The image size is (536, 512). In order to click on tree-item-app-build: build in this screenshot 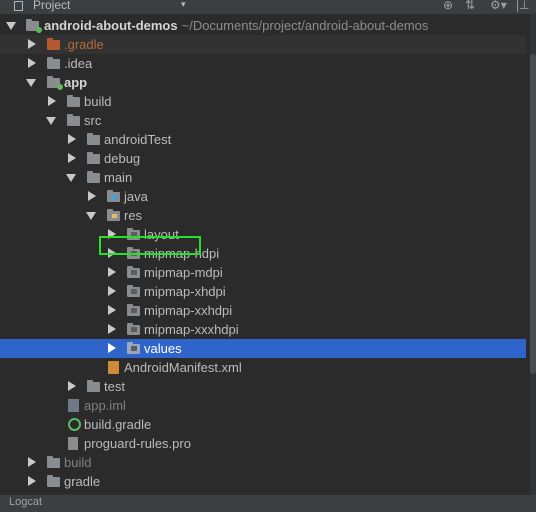, I will do `click(263, 101)`.